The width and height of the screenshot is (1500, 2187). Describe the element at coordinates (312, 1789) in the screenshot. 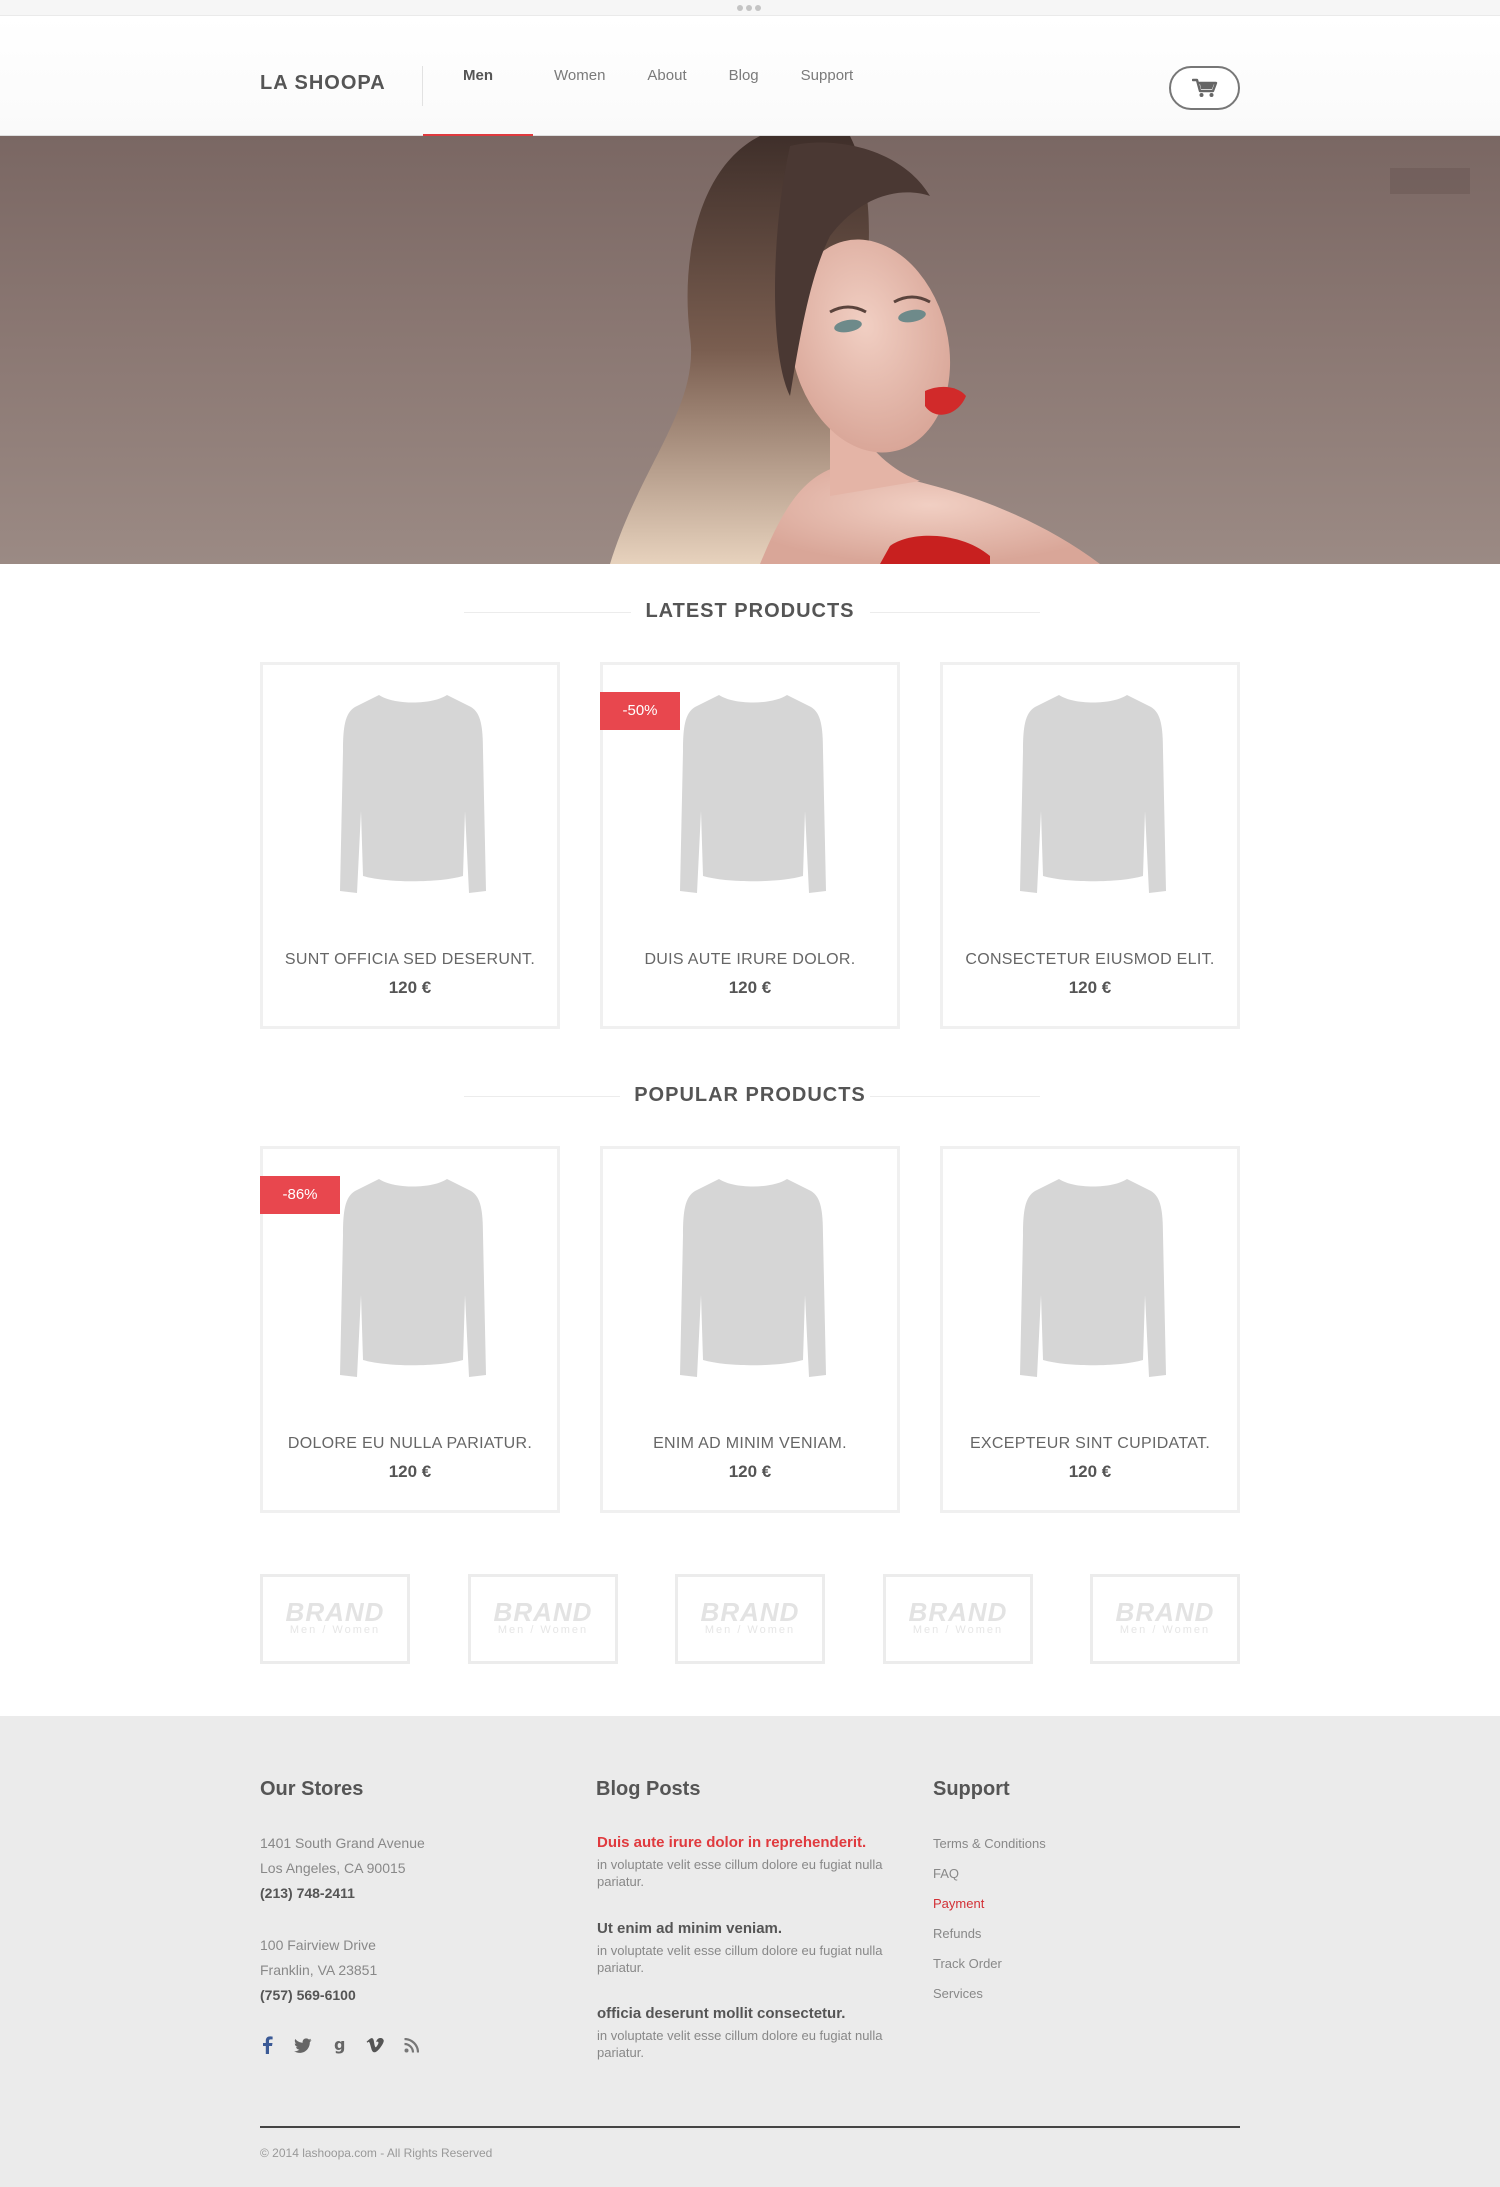

I see `footer-stores-title: Our Stores` at that location.